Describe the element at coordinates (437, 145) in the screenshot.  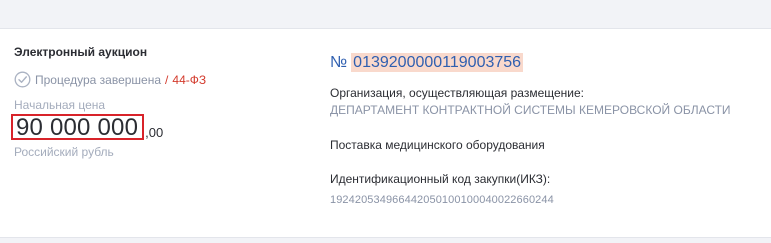
I see `procurement-subject: Поставка медицинского оборудования` at that location.